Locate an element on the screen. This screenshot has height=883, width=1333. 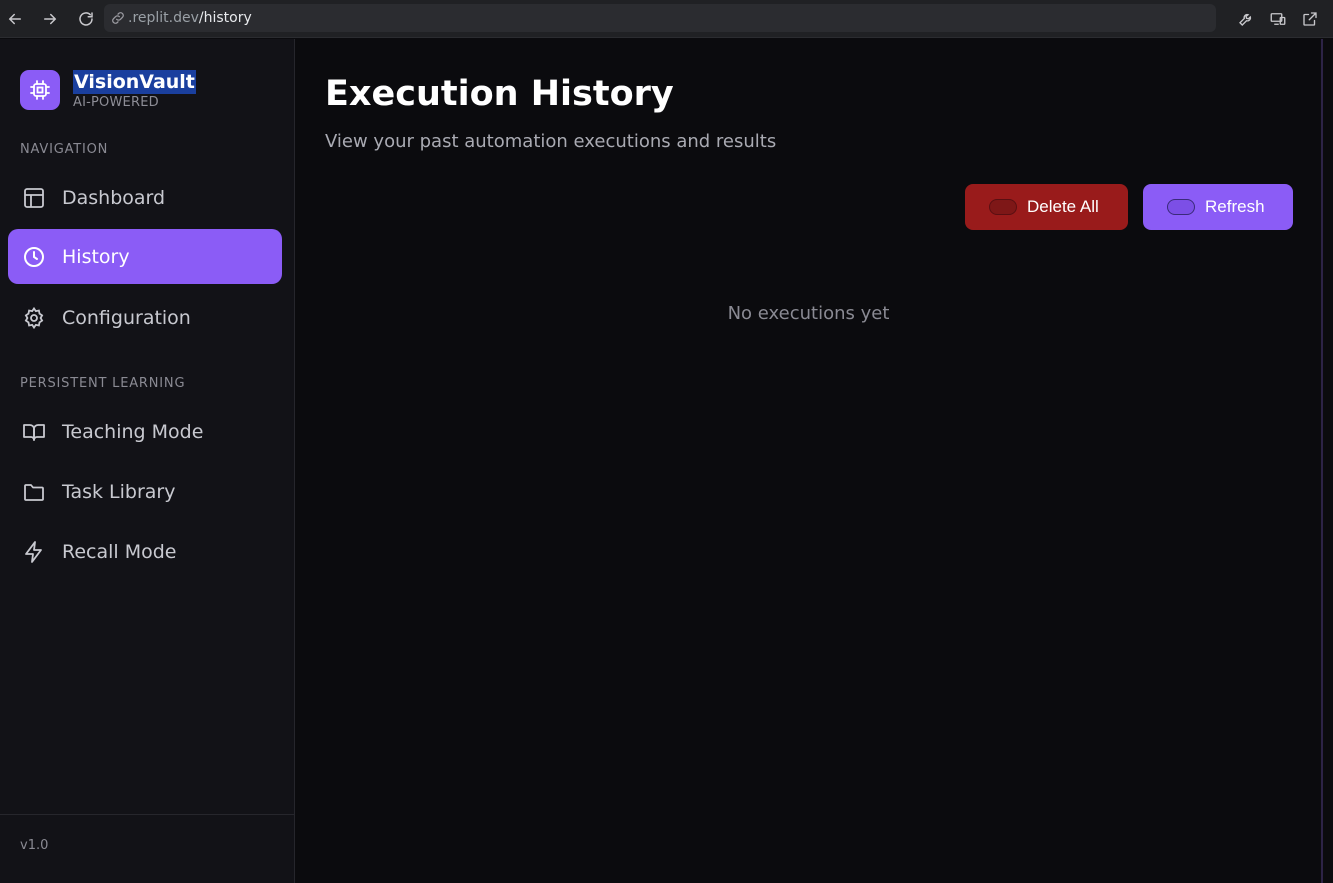
sidebar-item-teaching-mode: Teaching Mode is located at coordinates (145, 431).